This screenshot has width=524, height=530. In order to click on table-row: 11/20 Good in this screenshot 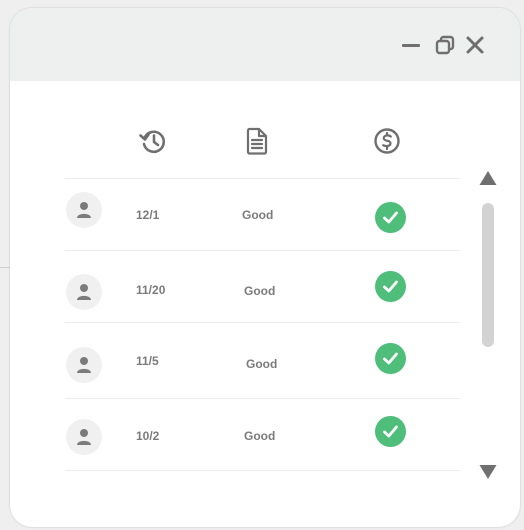, I will do `click(262, 286)`.